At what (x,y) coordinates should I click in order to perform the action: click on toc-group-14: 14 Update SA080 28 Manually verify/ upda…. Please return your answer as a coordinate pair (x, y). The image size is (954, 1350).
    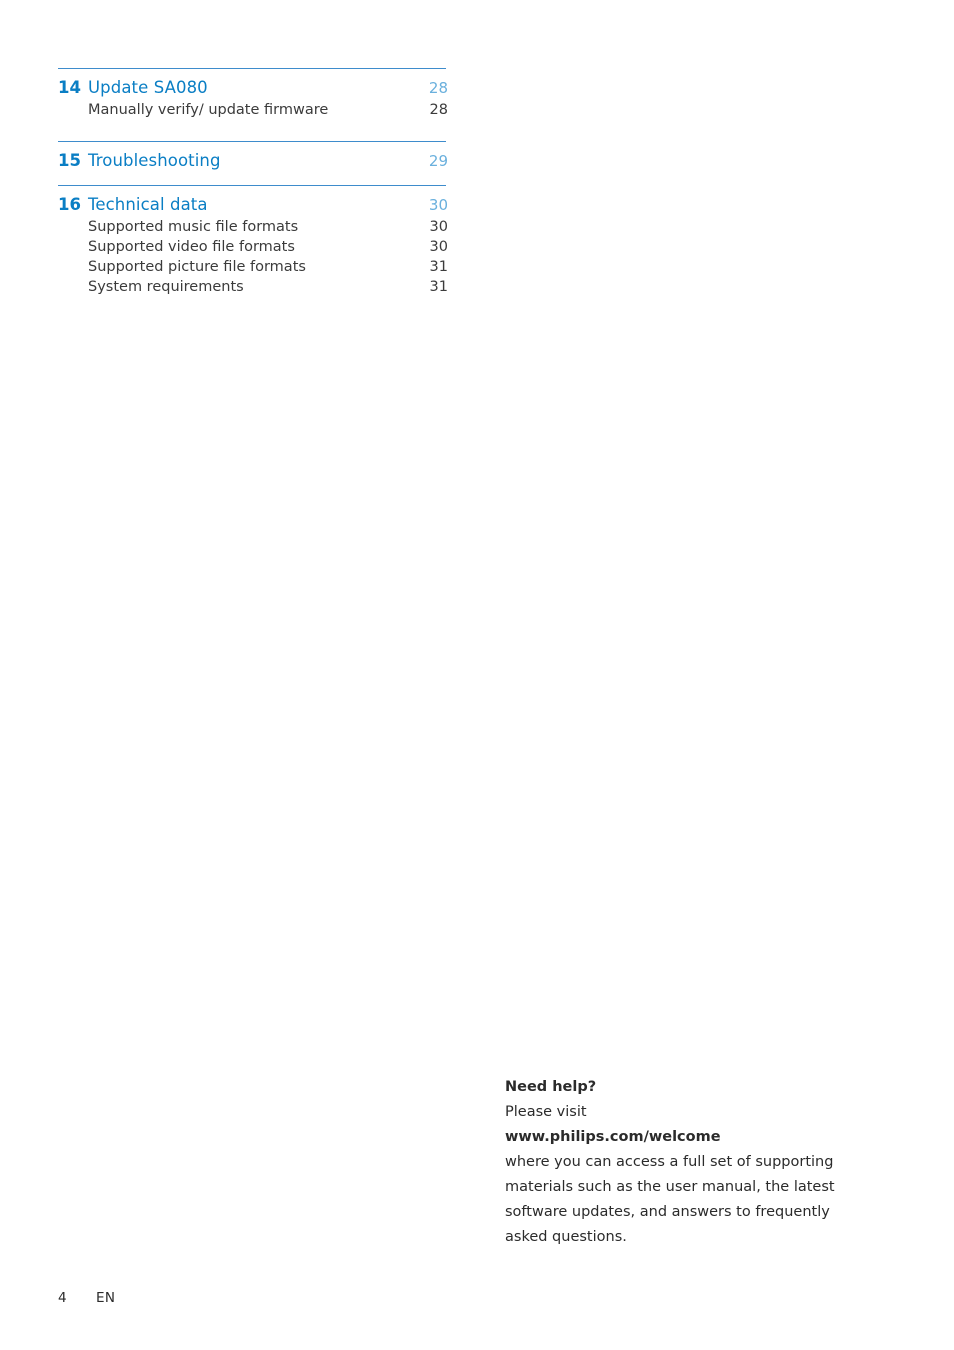
    Looking at the image, I should click on (253, 93).